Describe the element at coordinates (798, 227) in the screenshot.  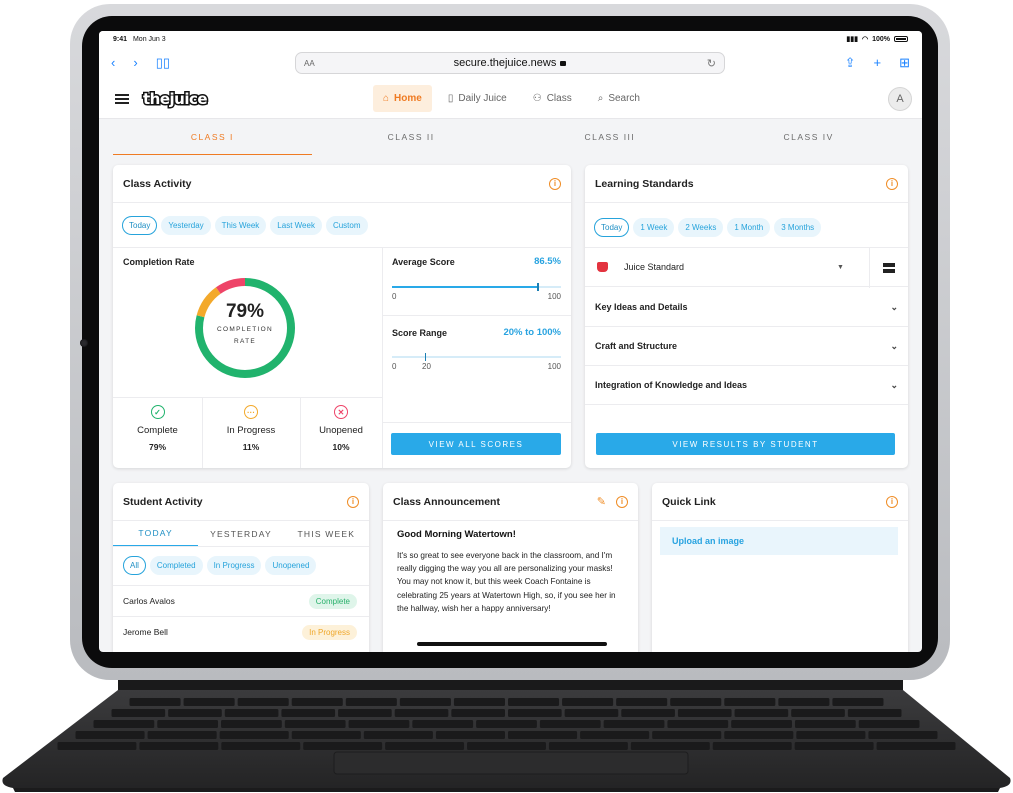
I see `ls-filter-3-months: 3 Months` at that location.